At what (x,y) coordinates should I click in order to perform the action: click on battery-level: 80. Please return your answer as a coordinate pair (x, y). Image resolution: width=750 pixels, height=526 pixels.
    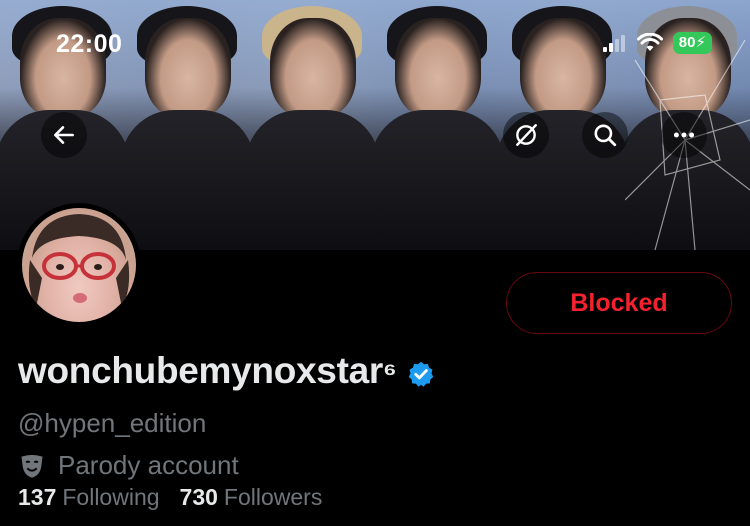
    Looking at the image, I should click on (687, 42).